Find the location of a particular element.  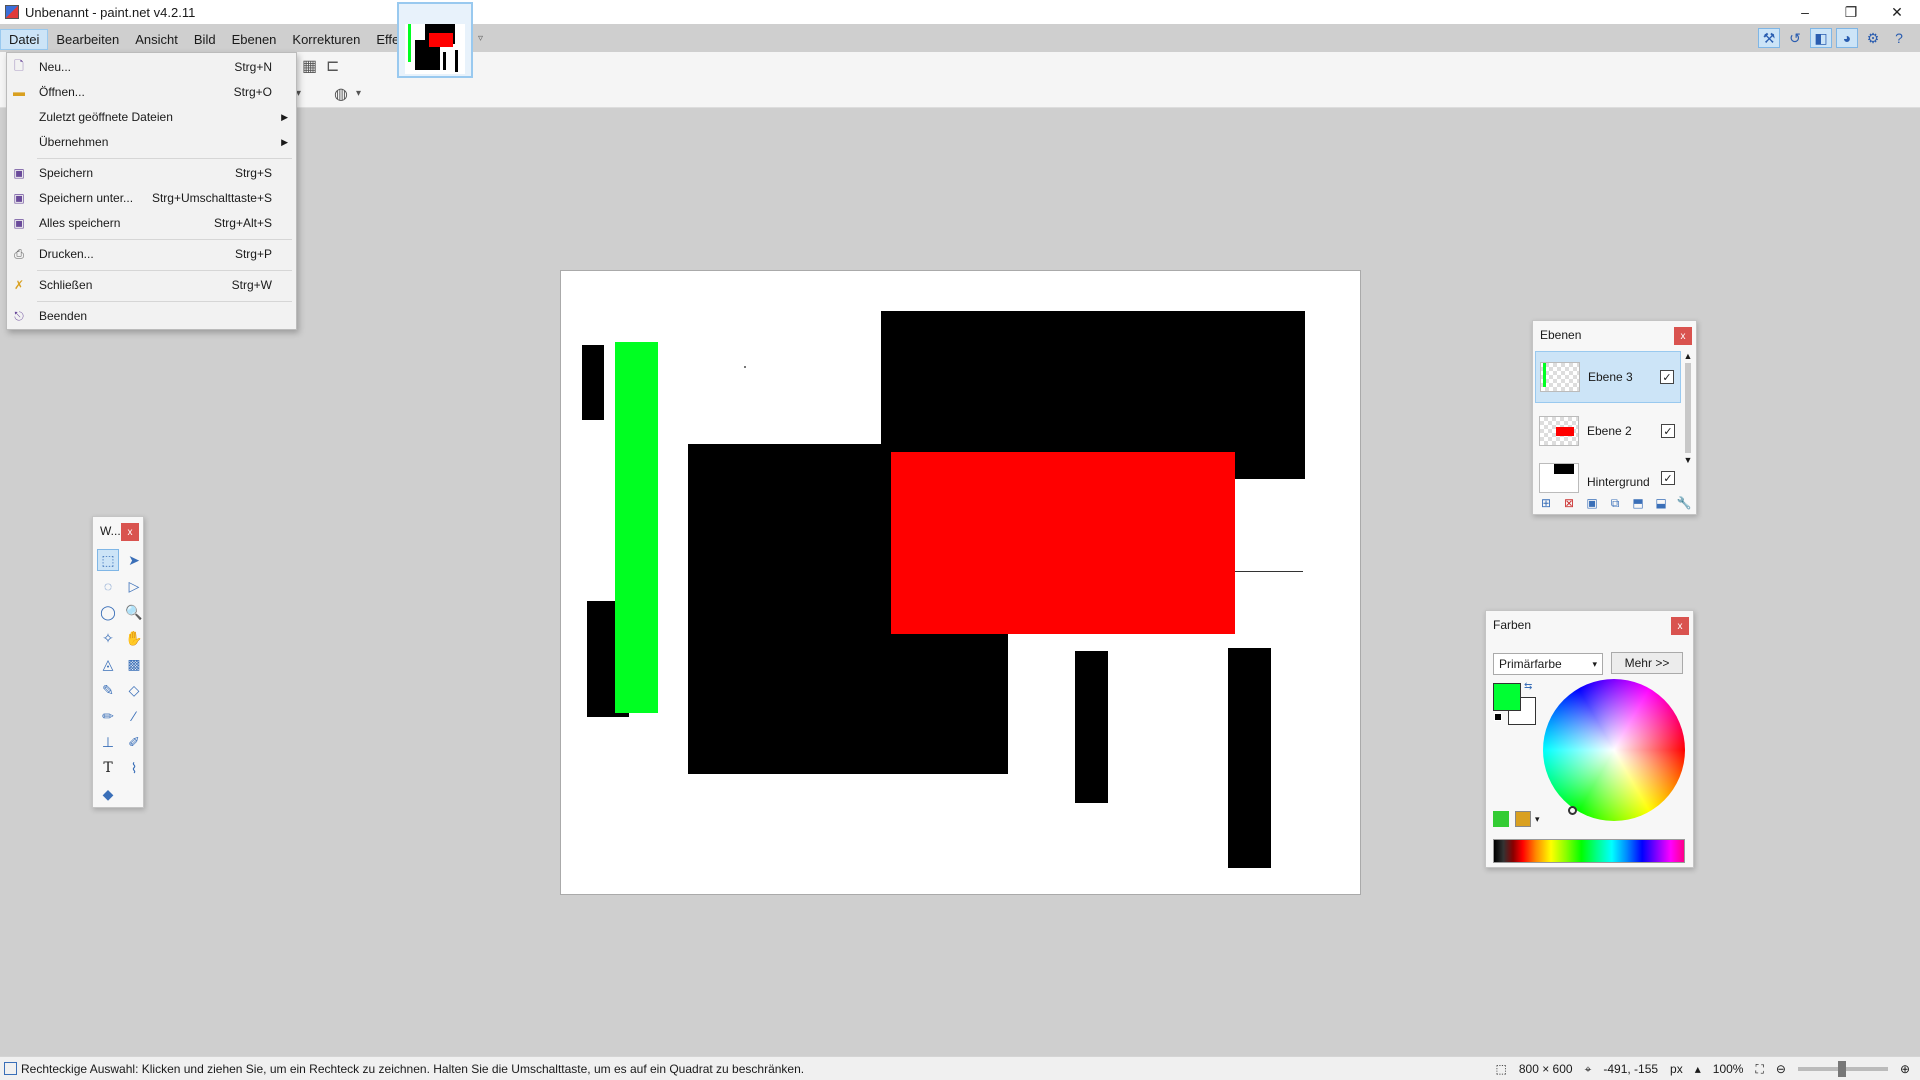

menu-item-recent-files: Zuletzt geöffnete Dateien ▶ is located at coordinates (151, 117).